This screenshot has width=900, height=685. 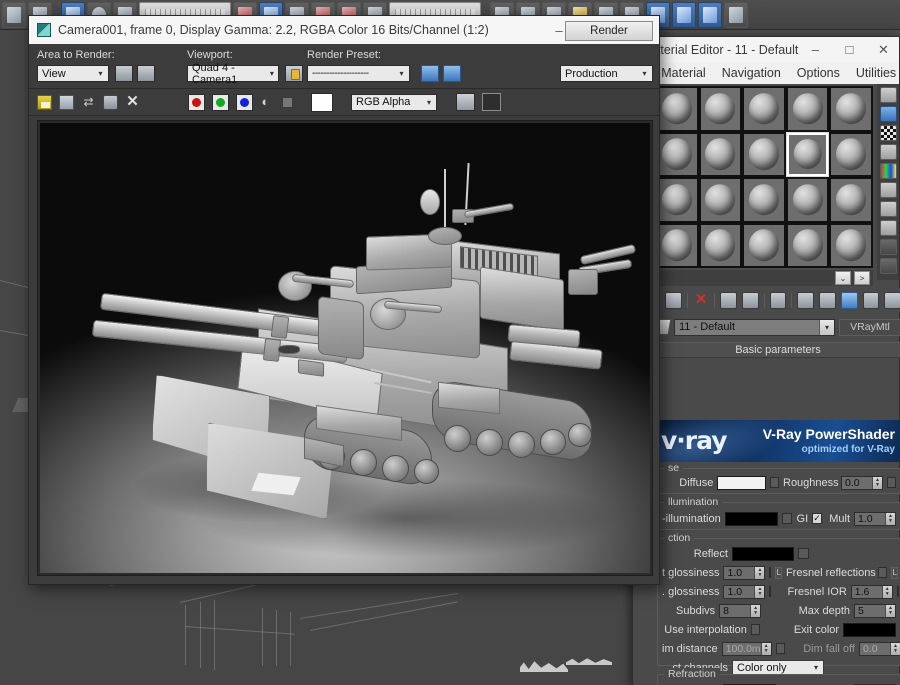 I want to click on material-id-channel-icon, so click(x=888, y=247).